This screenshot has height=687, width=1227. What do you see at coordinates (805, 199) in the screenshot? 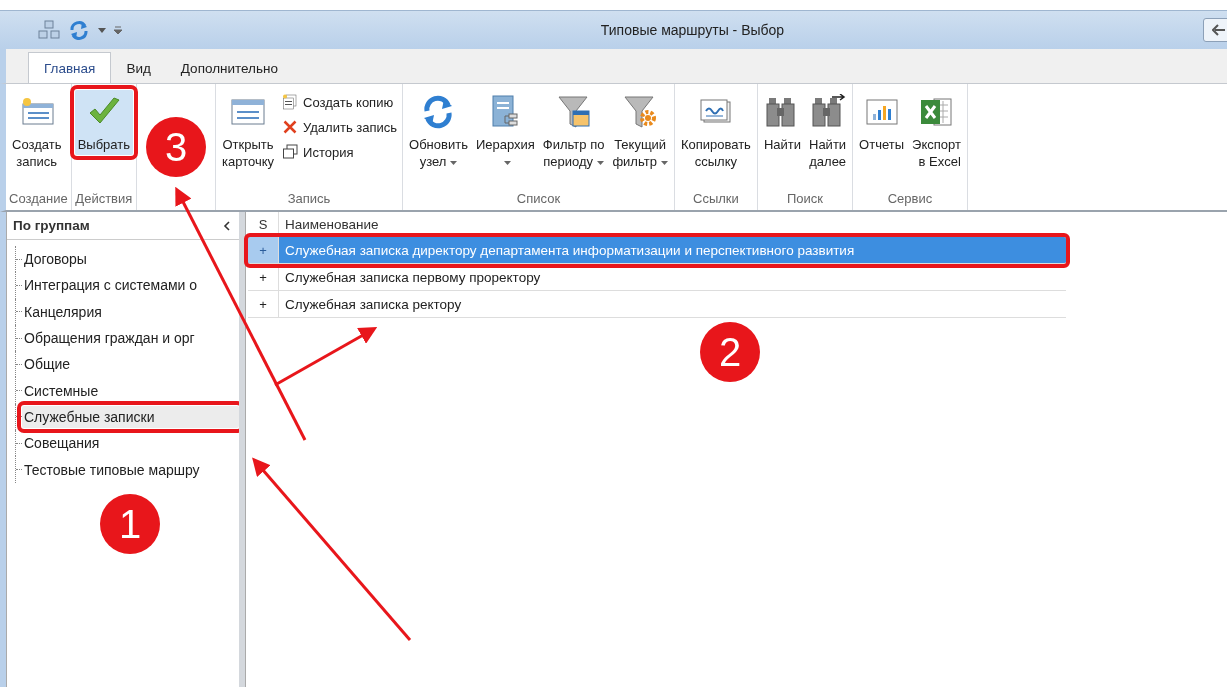
I see `group-label: Поиск` at bounding box center [805, 199].